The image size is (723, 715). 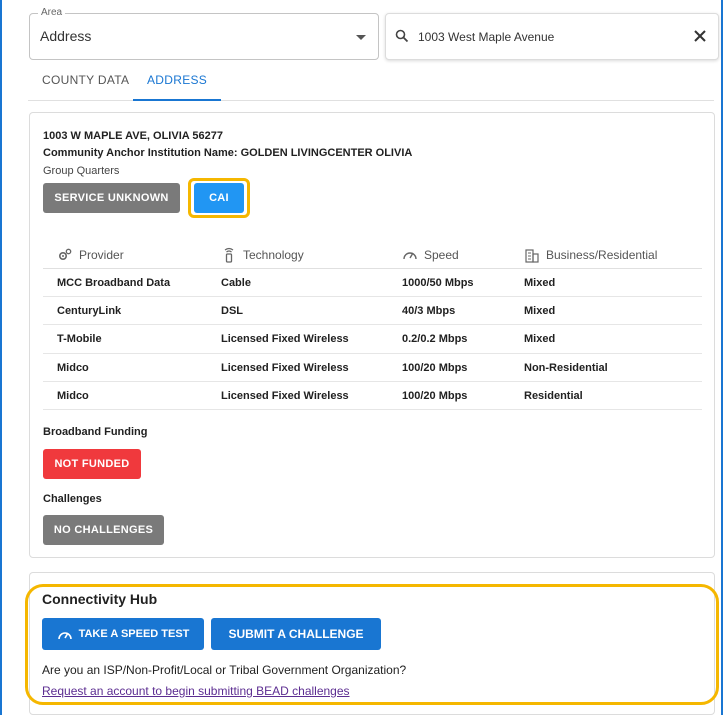 What do you see at coordinates (66, 36) in the screenshot?
I see `area-selected-value: Address` at bounding box center [66, 36].